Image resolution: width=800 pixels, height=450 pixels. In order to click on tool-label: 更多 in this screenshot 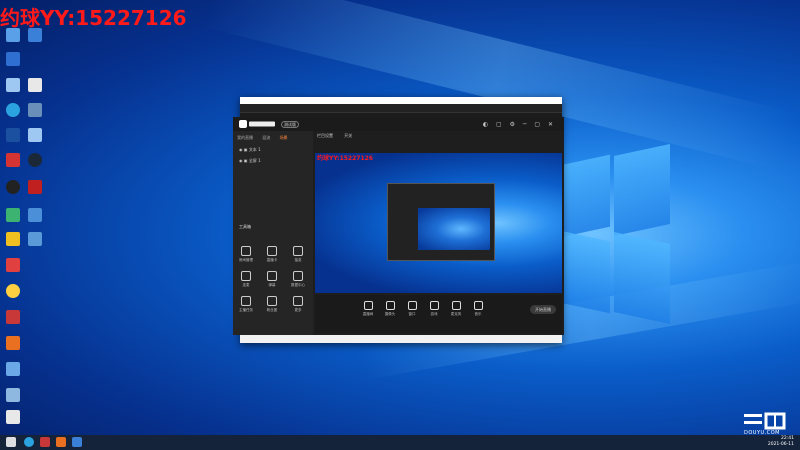, I will do `click(298, 310)`.